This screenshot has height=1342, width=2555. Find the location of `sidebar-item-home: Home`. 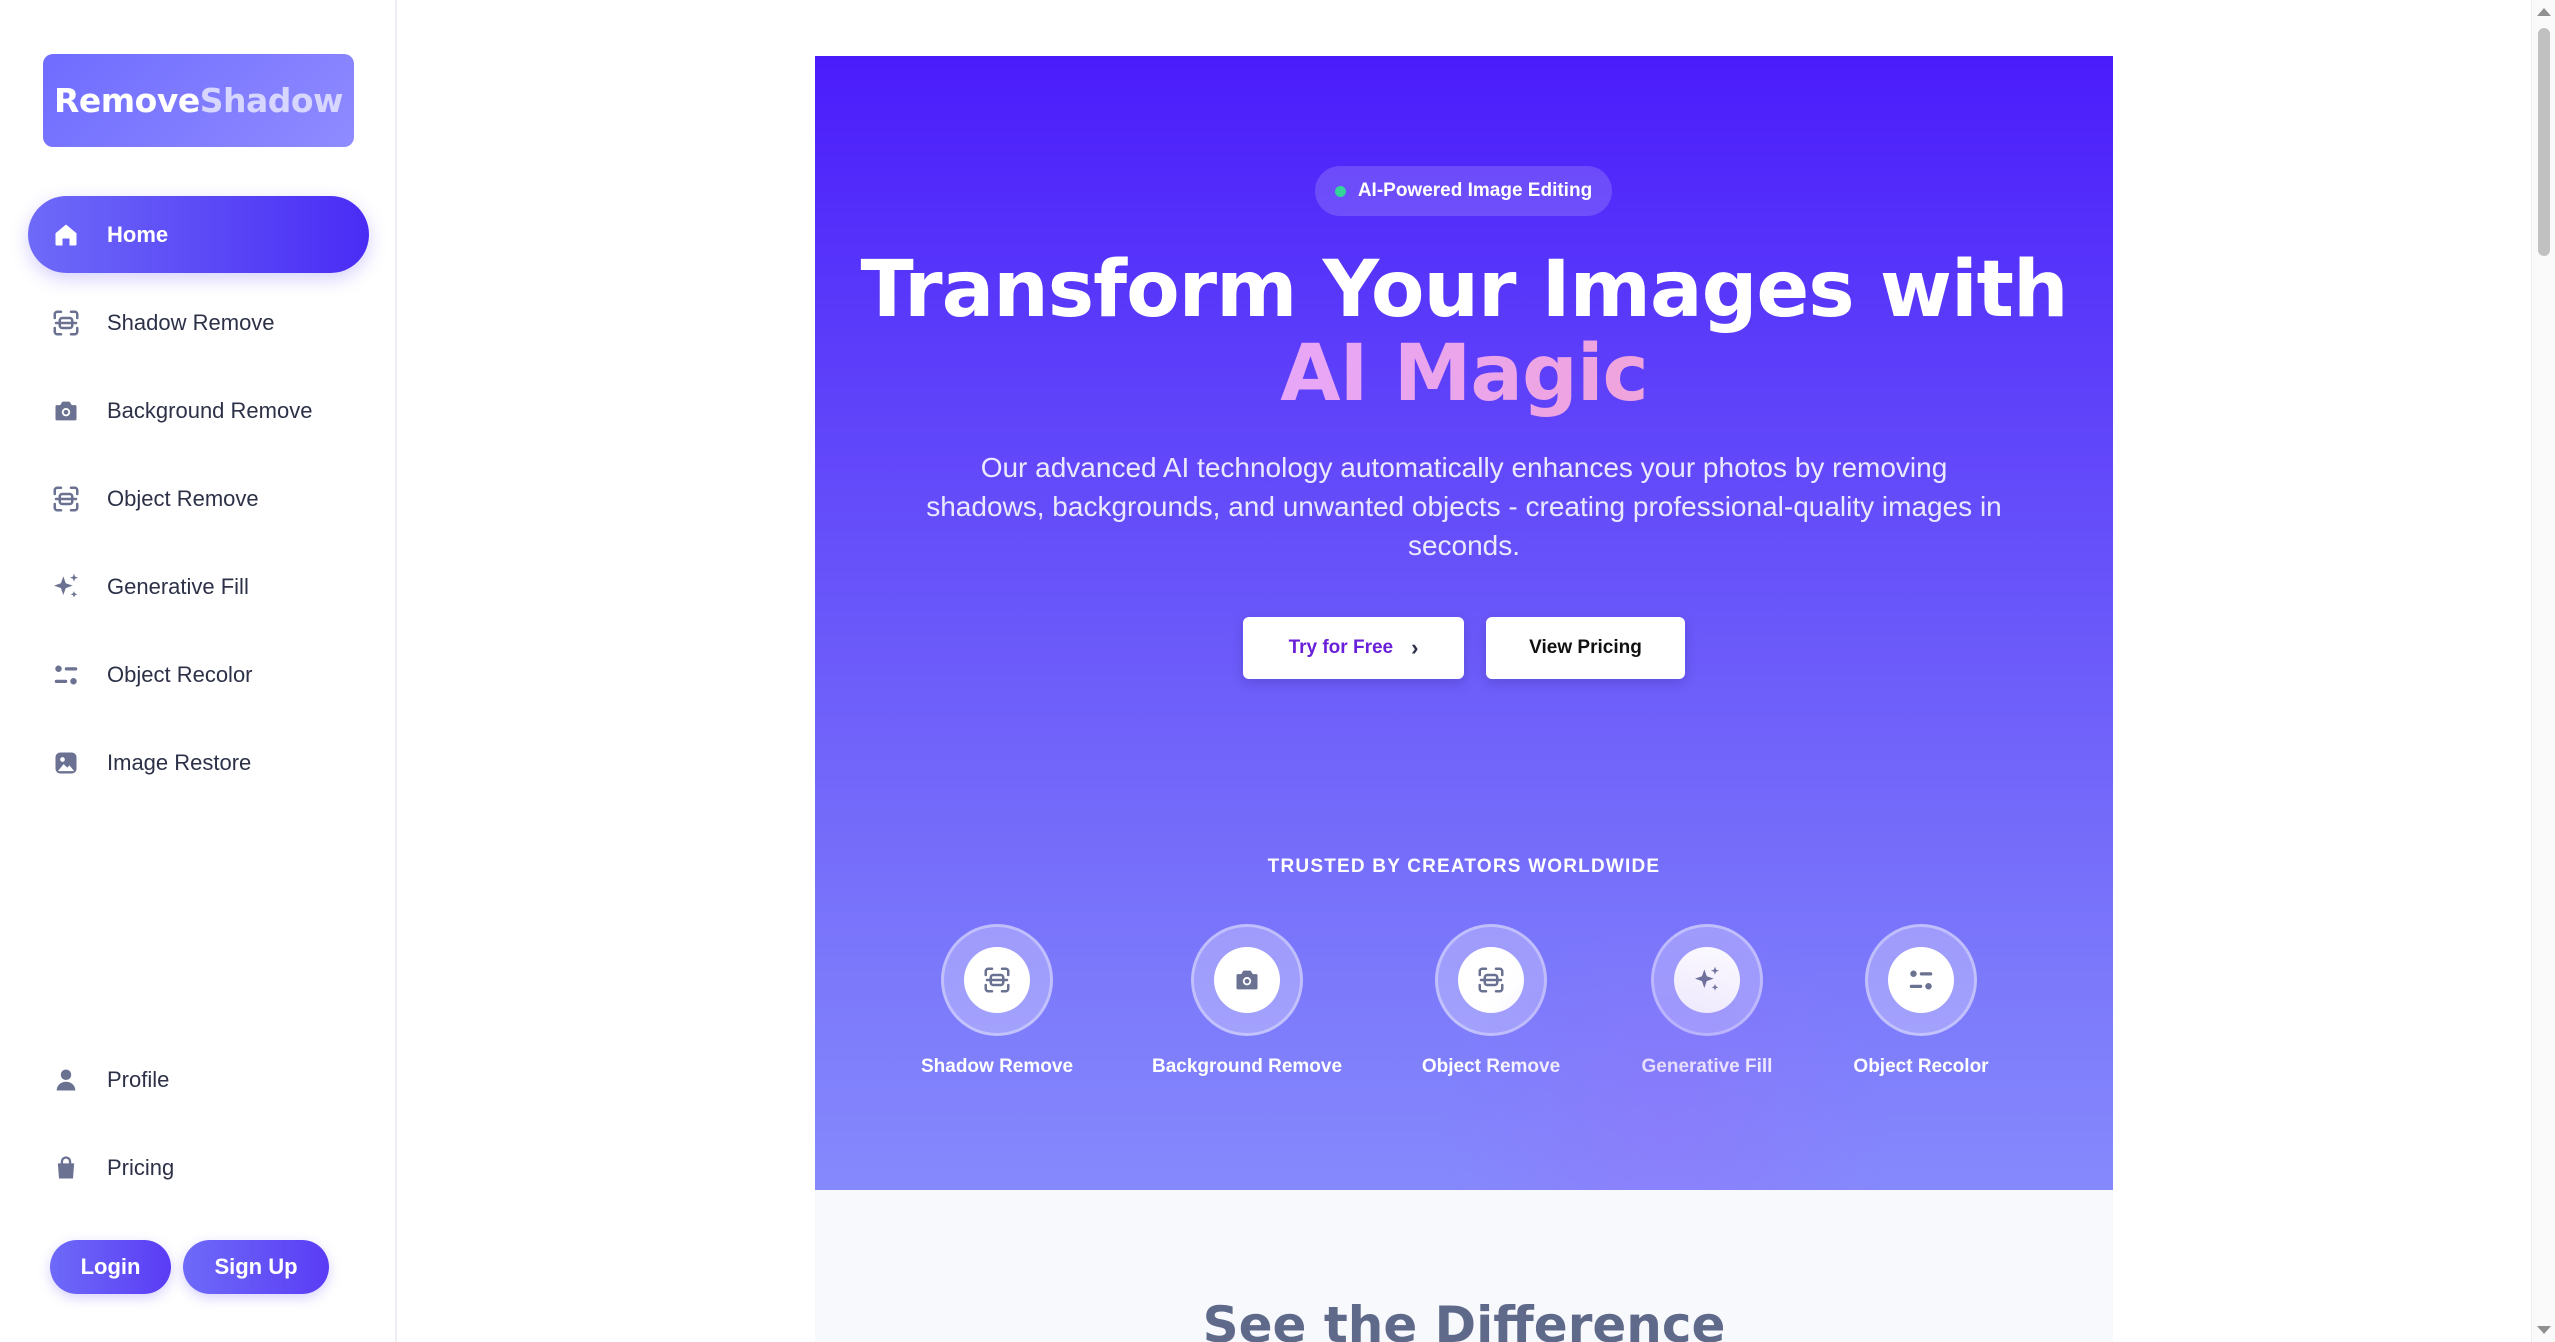

sidebar-item-home: Home is located at coordinates (198, 234).